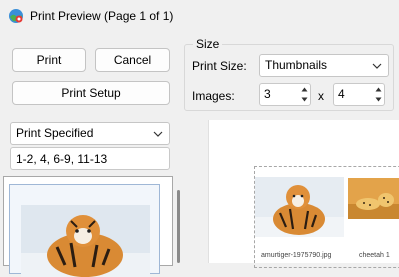 This screenshot has width=399, height=277. Describe the element at coordinates (132, 60) in the screenshot. I see `cancel-button: Cancel` at that location.